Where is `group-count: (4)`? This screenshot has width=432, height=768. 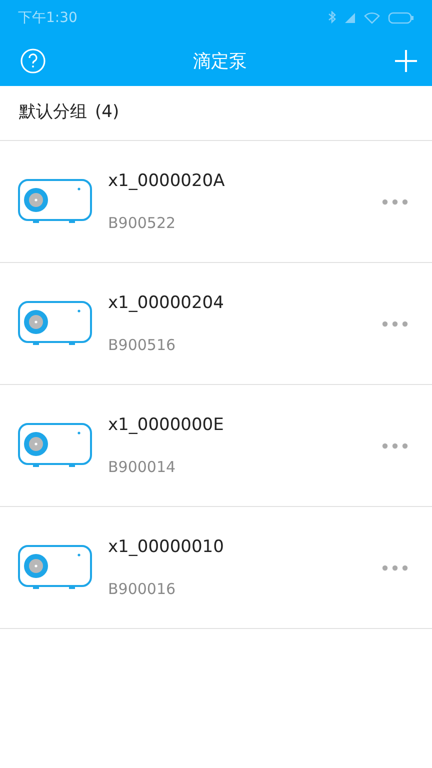 group-count: (4) is located at coordinates (107, 112).